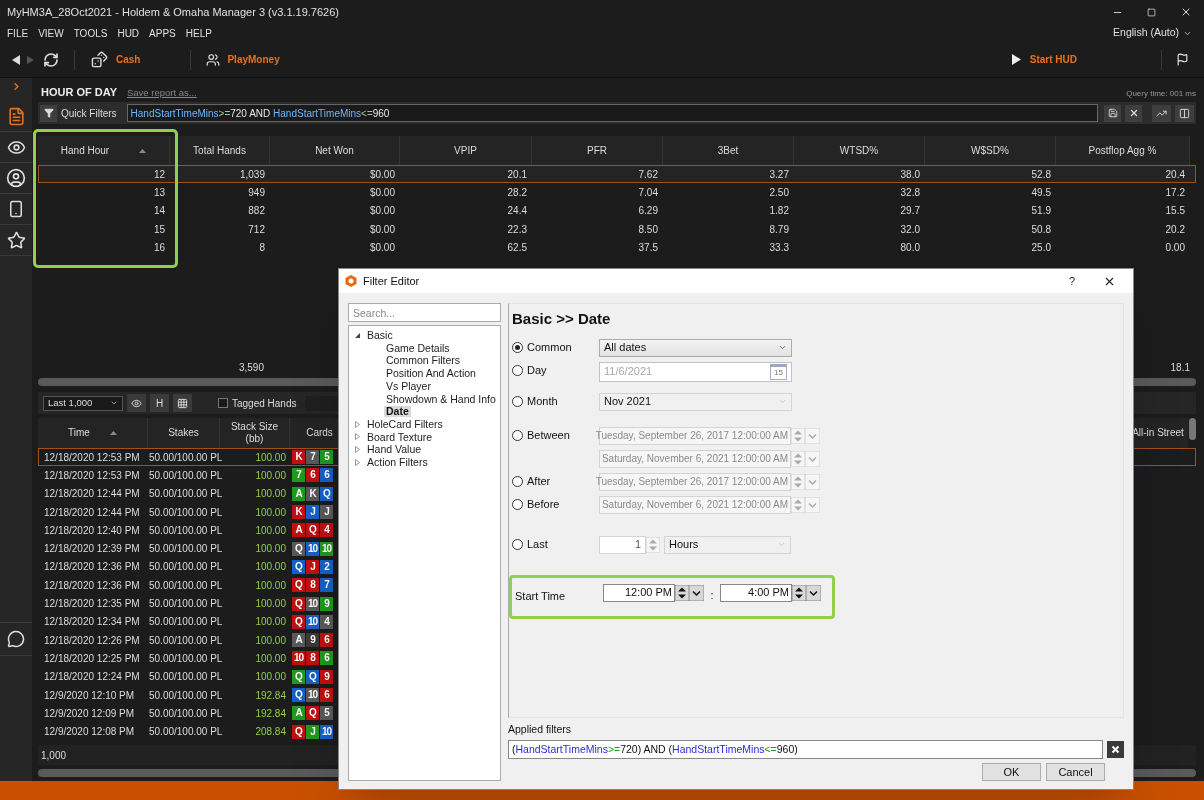 This screenshot has width=1204, height=800. I want to click on window-title: MyHM3A_28Oct2021 - Holdem & Omaha Manager 3 (v3.1.19.7626), so click(173, 12).